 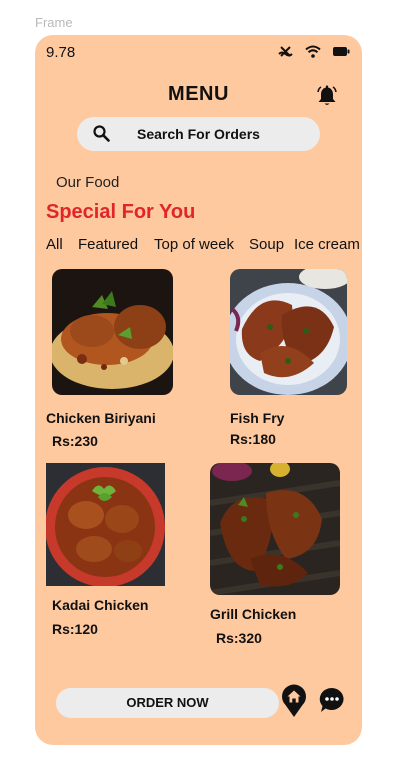 What do you see at coordinates (313, 51) in the screenshot?
I see `wifi-icon` at bounding box center [313, 51].